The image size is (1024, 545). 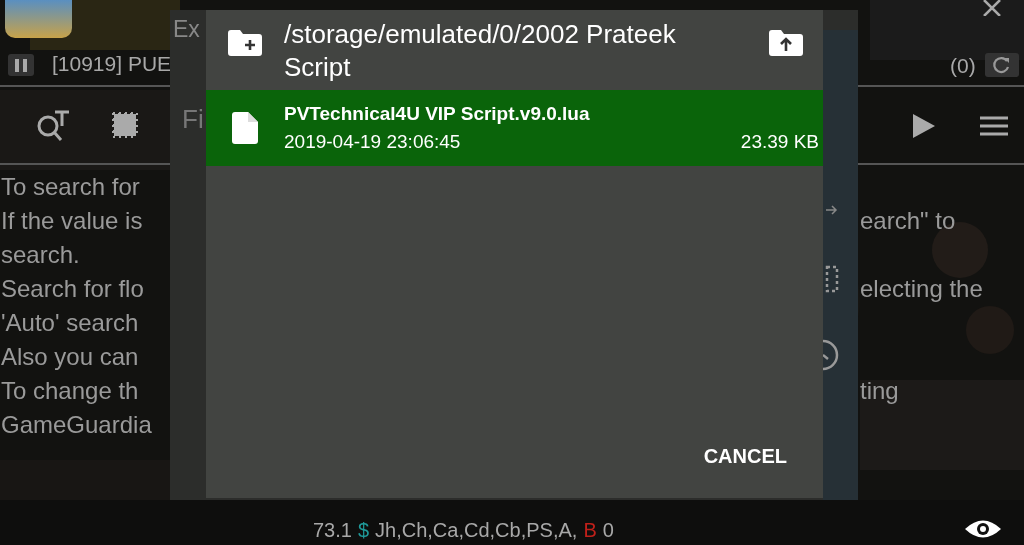 I want to click on file-icon, so click(x=245, y=128).